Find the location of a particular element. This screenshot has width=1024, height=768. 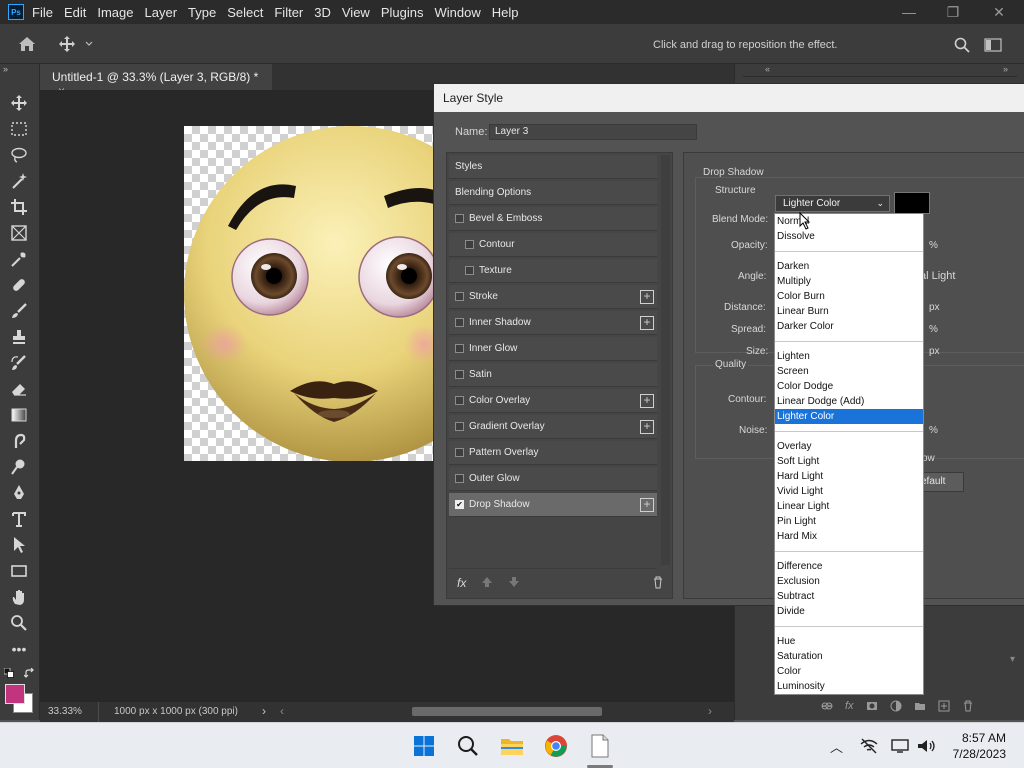

menu-view: View is located at coordinates (360, 12).